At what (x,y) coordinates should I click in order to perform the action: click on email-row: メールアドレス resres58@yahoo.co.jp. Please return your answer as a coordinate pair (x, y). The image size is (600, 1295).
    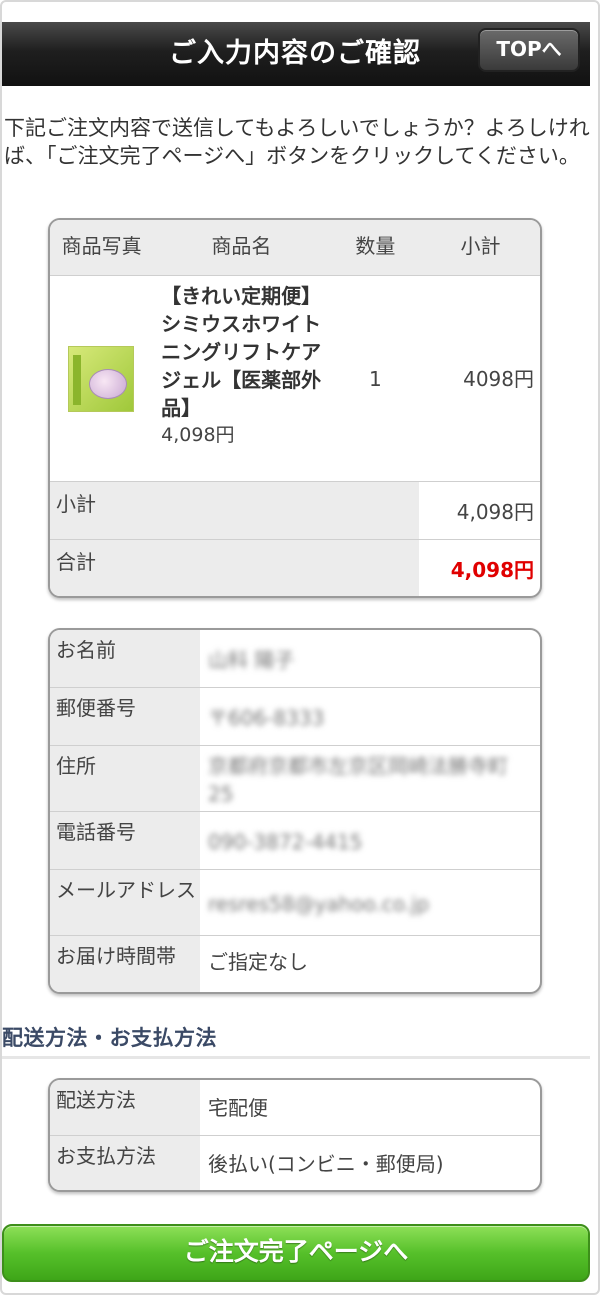
    Looking at the image, I should click on (295, 903).